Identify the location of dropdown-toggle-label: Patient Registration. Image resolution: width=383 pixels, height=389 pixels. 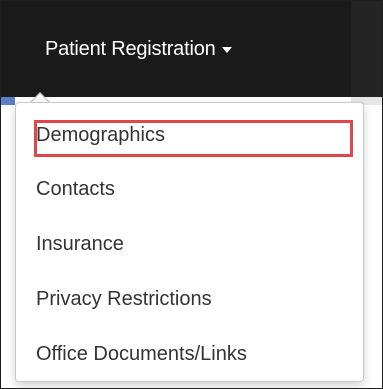
(130, 48).